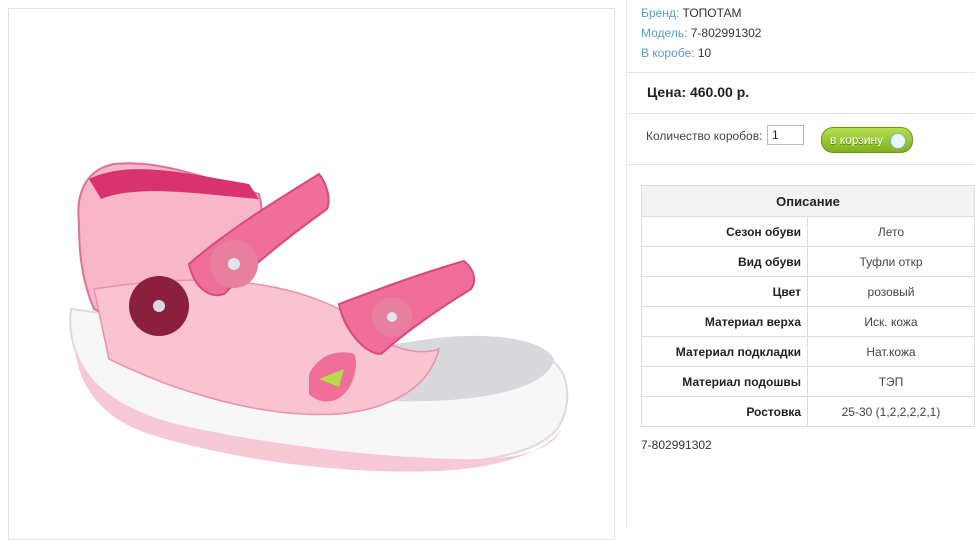  Describe the element at coordinates (626, 264) in the screenshot. I see `panel-divider` at that location.